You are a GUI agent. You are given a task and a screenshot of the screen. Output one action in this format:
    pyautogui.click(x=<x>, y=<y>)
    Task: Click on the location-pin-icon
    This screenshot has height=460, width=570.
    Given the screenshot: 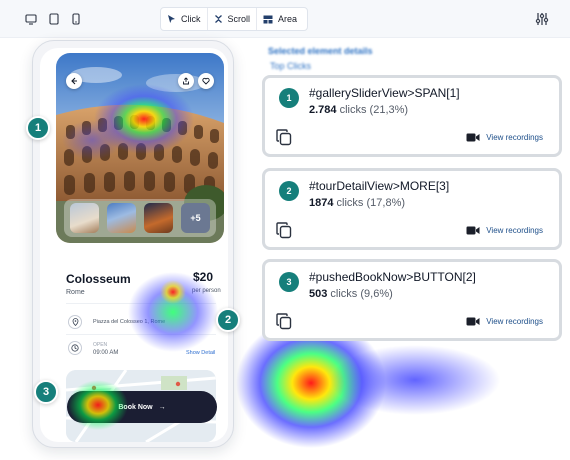 What is the action you would take?
    pyautogui.click(x=75, y=322)
    